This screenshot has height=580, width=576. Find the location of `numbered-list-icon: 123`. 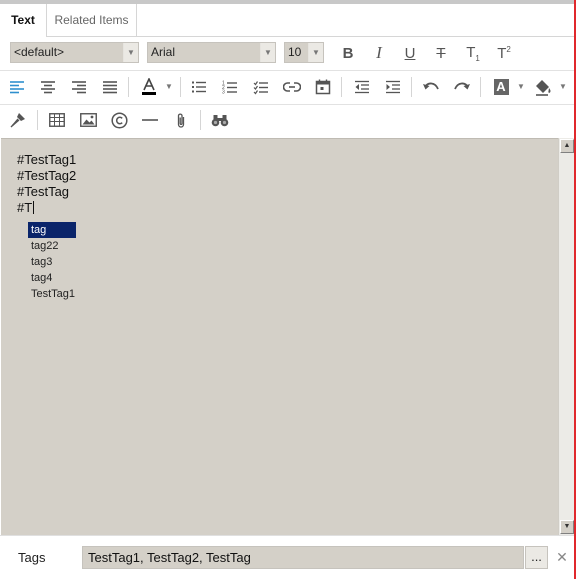

numbered-list-icon: 123 is located at coordinates (229, 87).